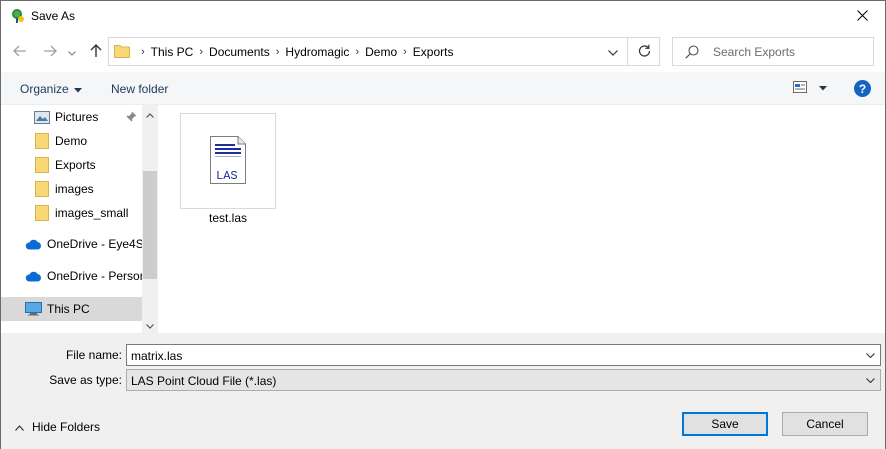  I want to click on save-as-type-select: LAS Point Cloud File (*.las), so click(503, 380).